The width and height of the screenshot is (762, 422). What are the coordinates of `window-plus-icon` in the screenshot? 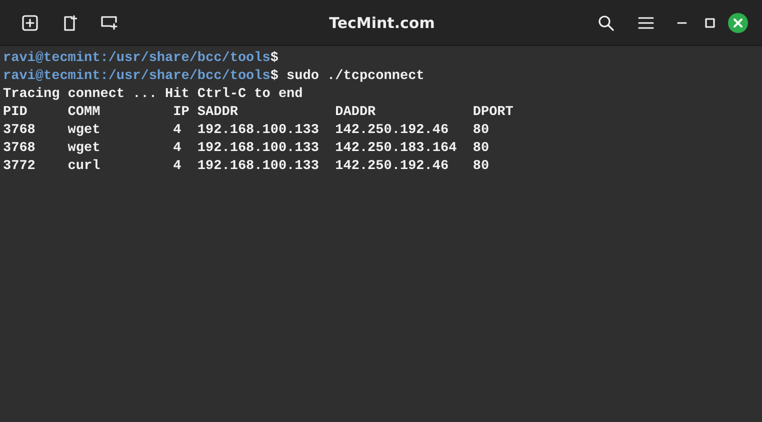 It's located at (110, 23).